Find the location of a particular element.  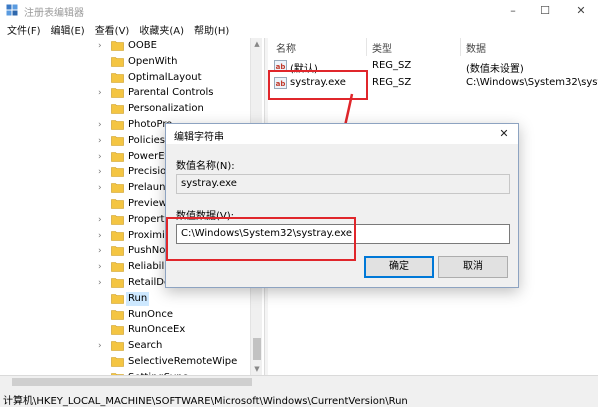

tree-item: OptimalLayout is located at coordinates (131, 78).